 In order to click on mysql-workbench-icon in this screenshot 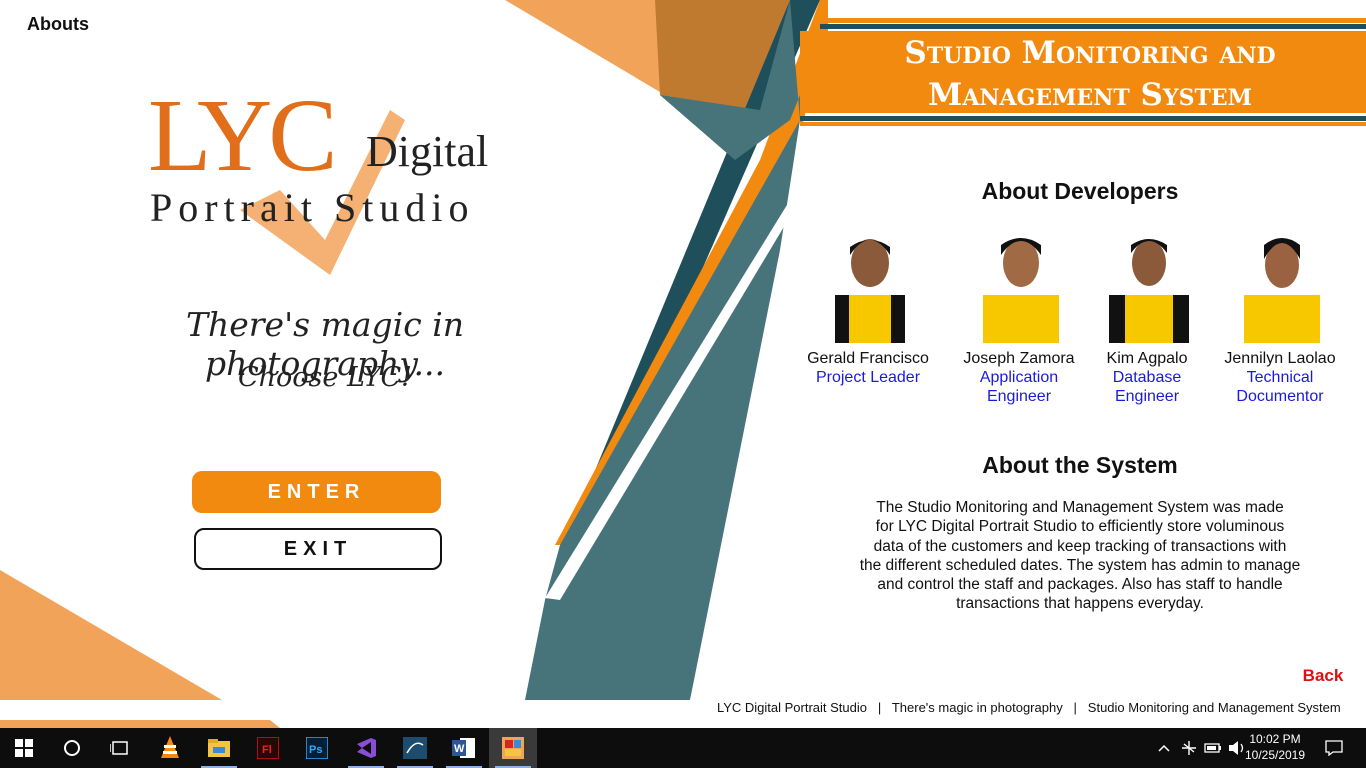, I will do `click(415, 748)`.